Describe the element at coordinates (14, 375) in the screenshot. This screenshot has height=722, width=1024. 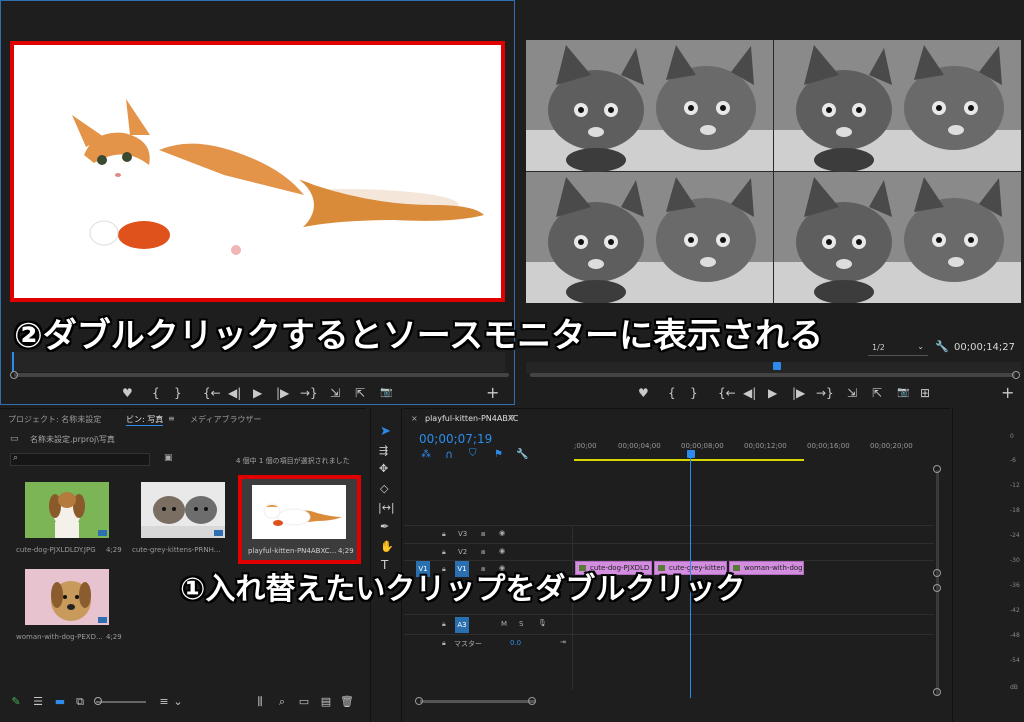
I see `source-scroll-handle-left` at that location.